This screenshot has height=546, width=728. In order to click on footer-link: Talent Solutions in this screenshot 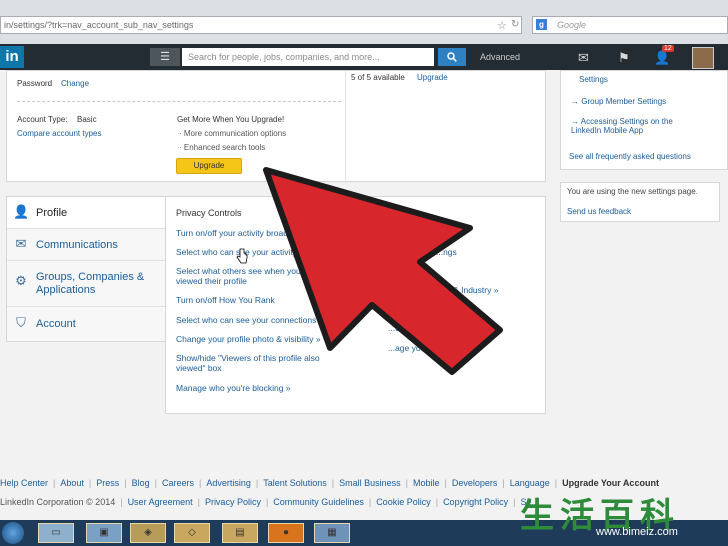, I will do `click(295, 483)`.